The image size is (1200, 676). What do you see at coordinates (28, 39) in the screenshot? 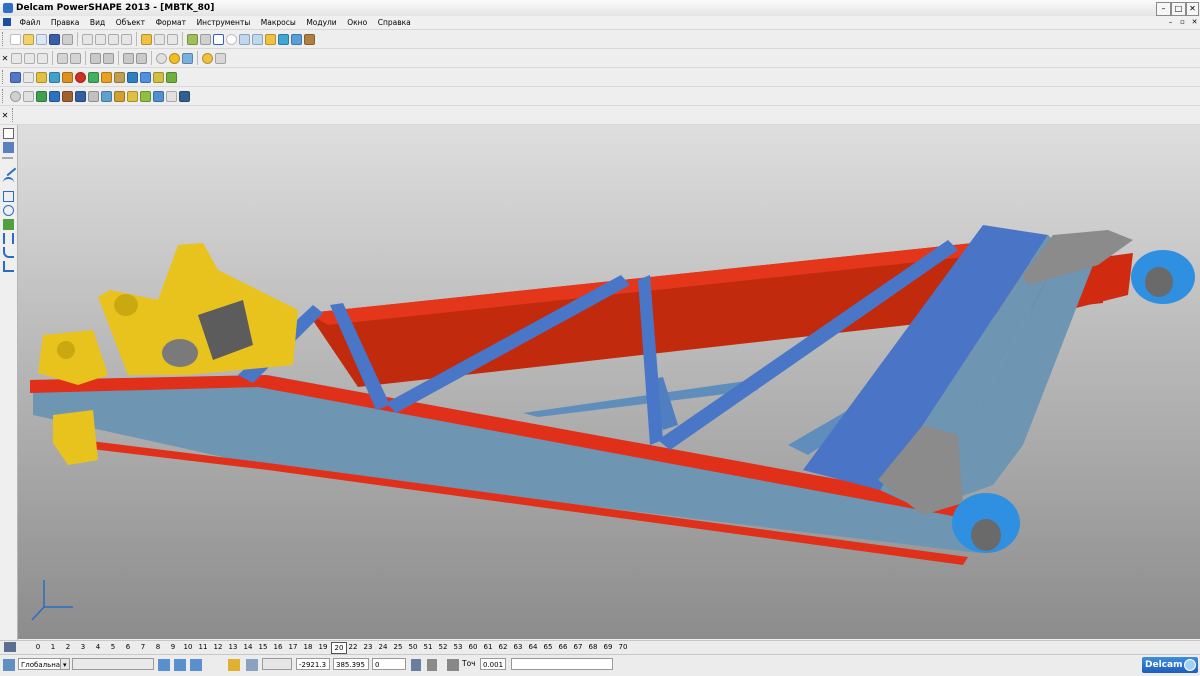
I see `open-folder-icon` at bounding box center [28, 39].